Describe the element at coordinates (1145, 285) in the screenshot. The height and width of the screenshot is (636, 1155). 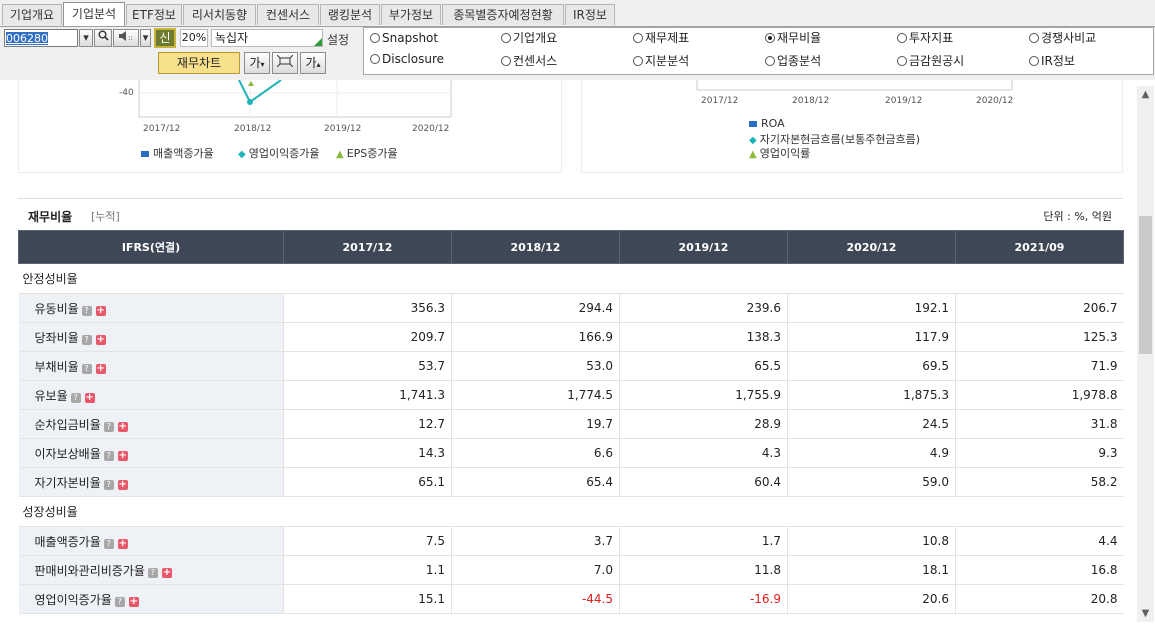
I see `scrollbar-thumb` at that location.